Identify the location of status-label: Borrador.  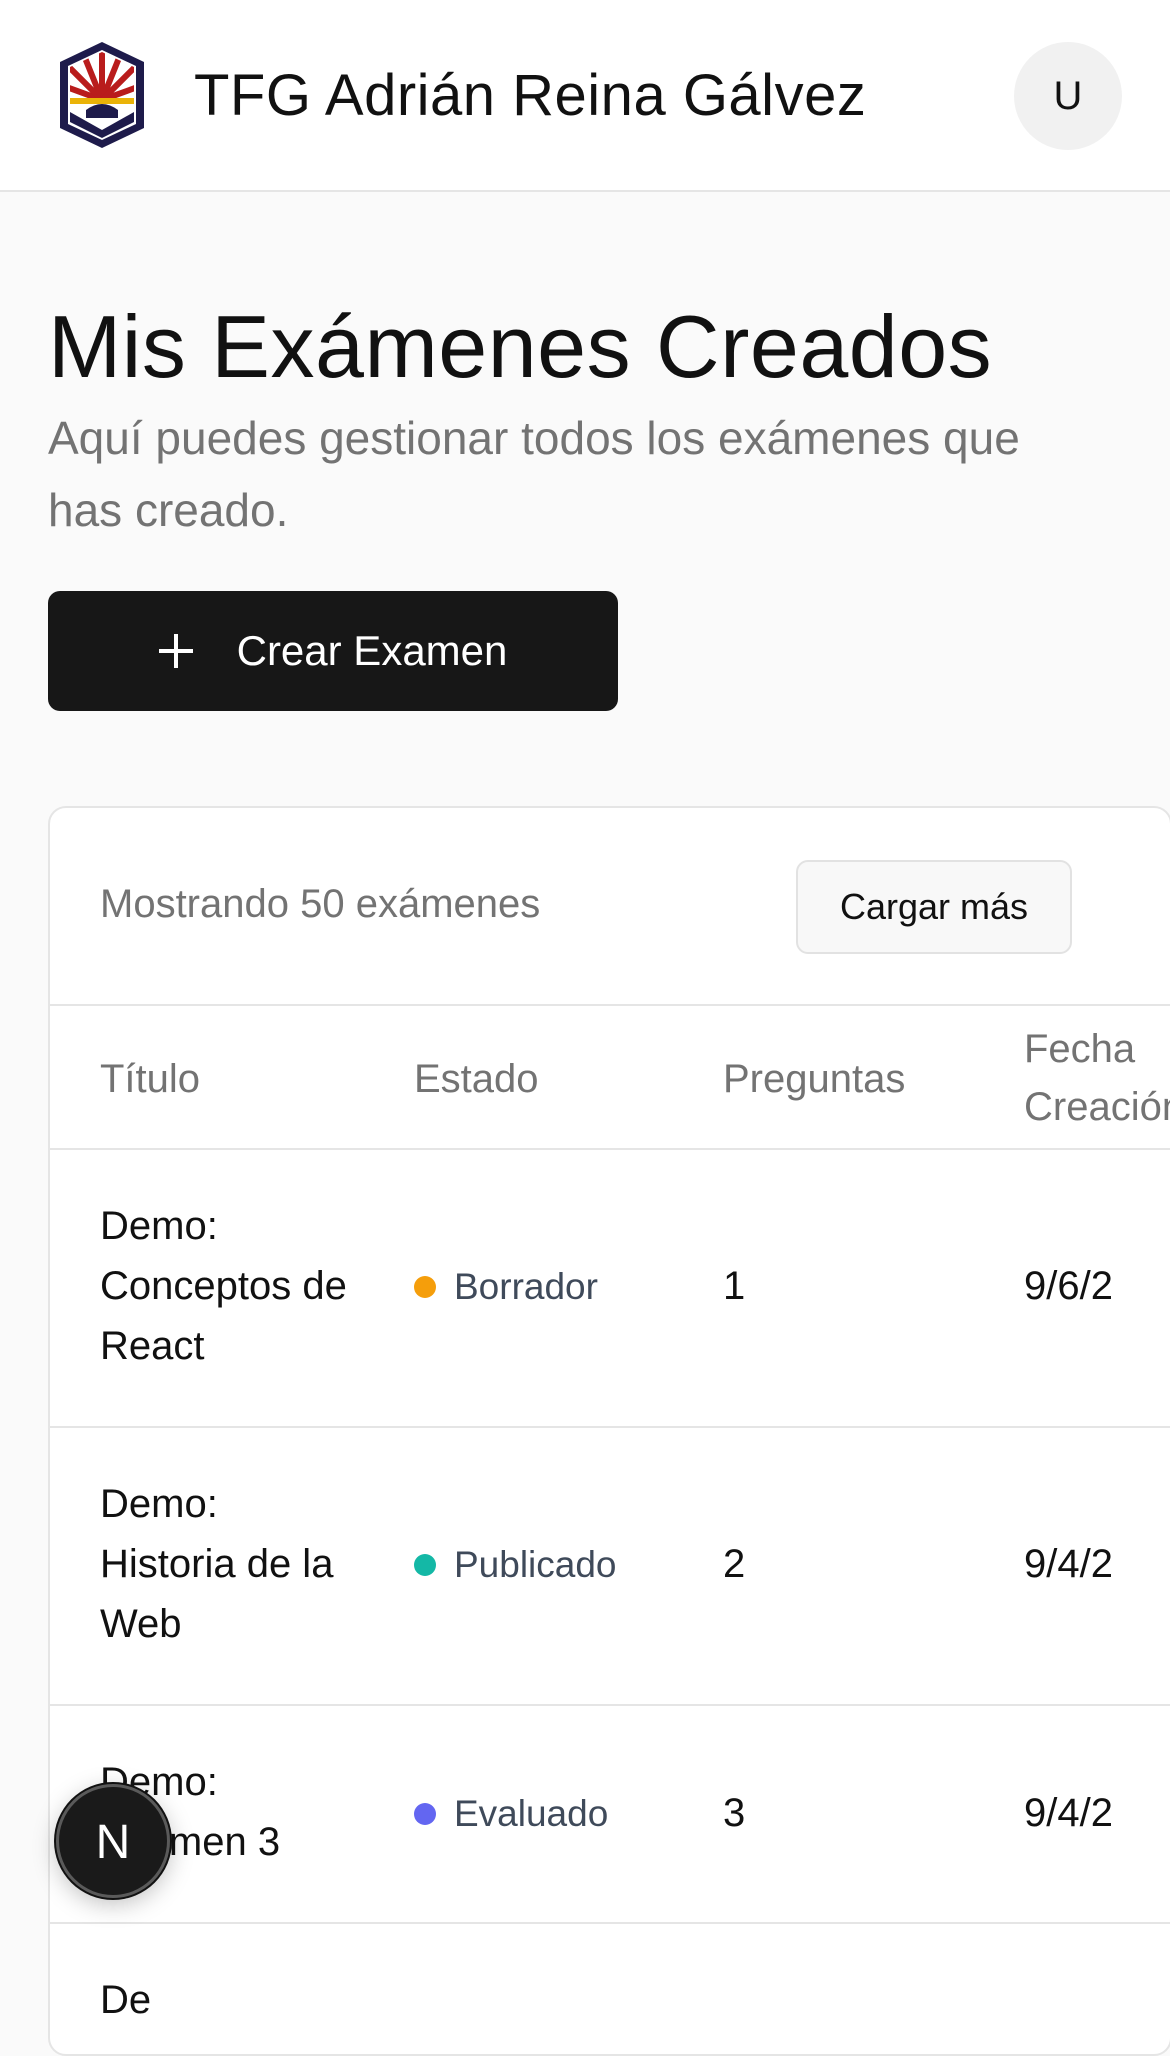
(526, 1286).